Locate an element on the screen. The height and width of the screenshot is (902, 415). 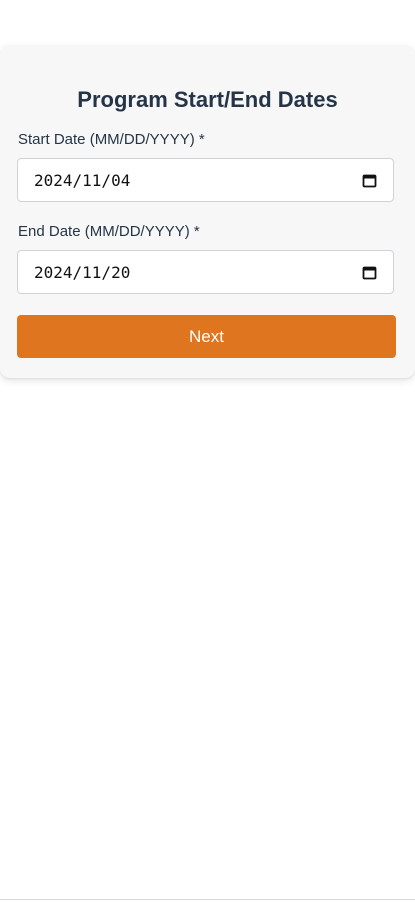
end-date-label: End Date (MM/DD/YYYY) * is located at coordinates (109, 231).